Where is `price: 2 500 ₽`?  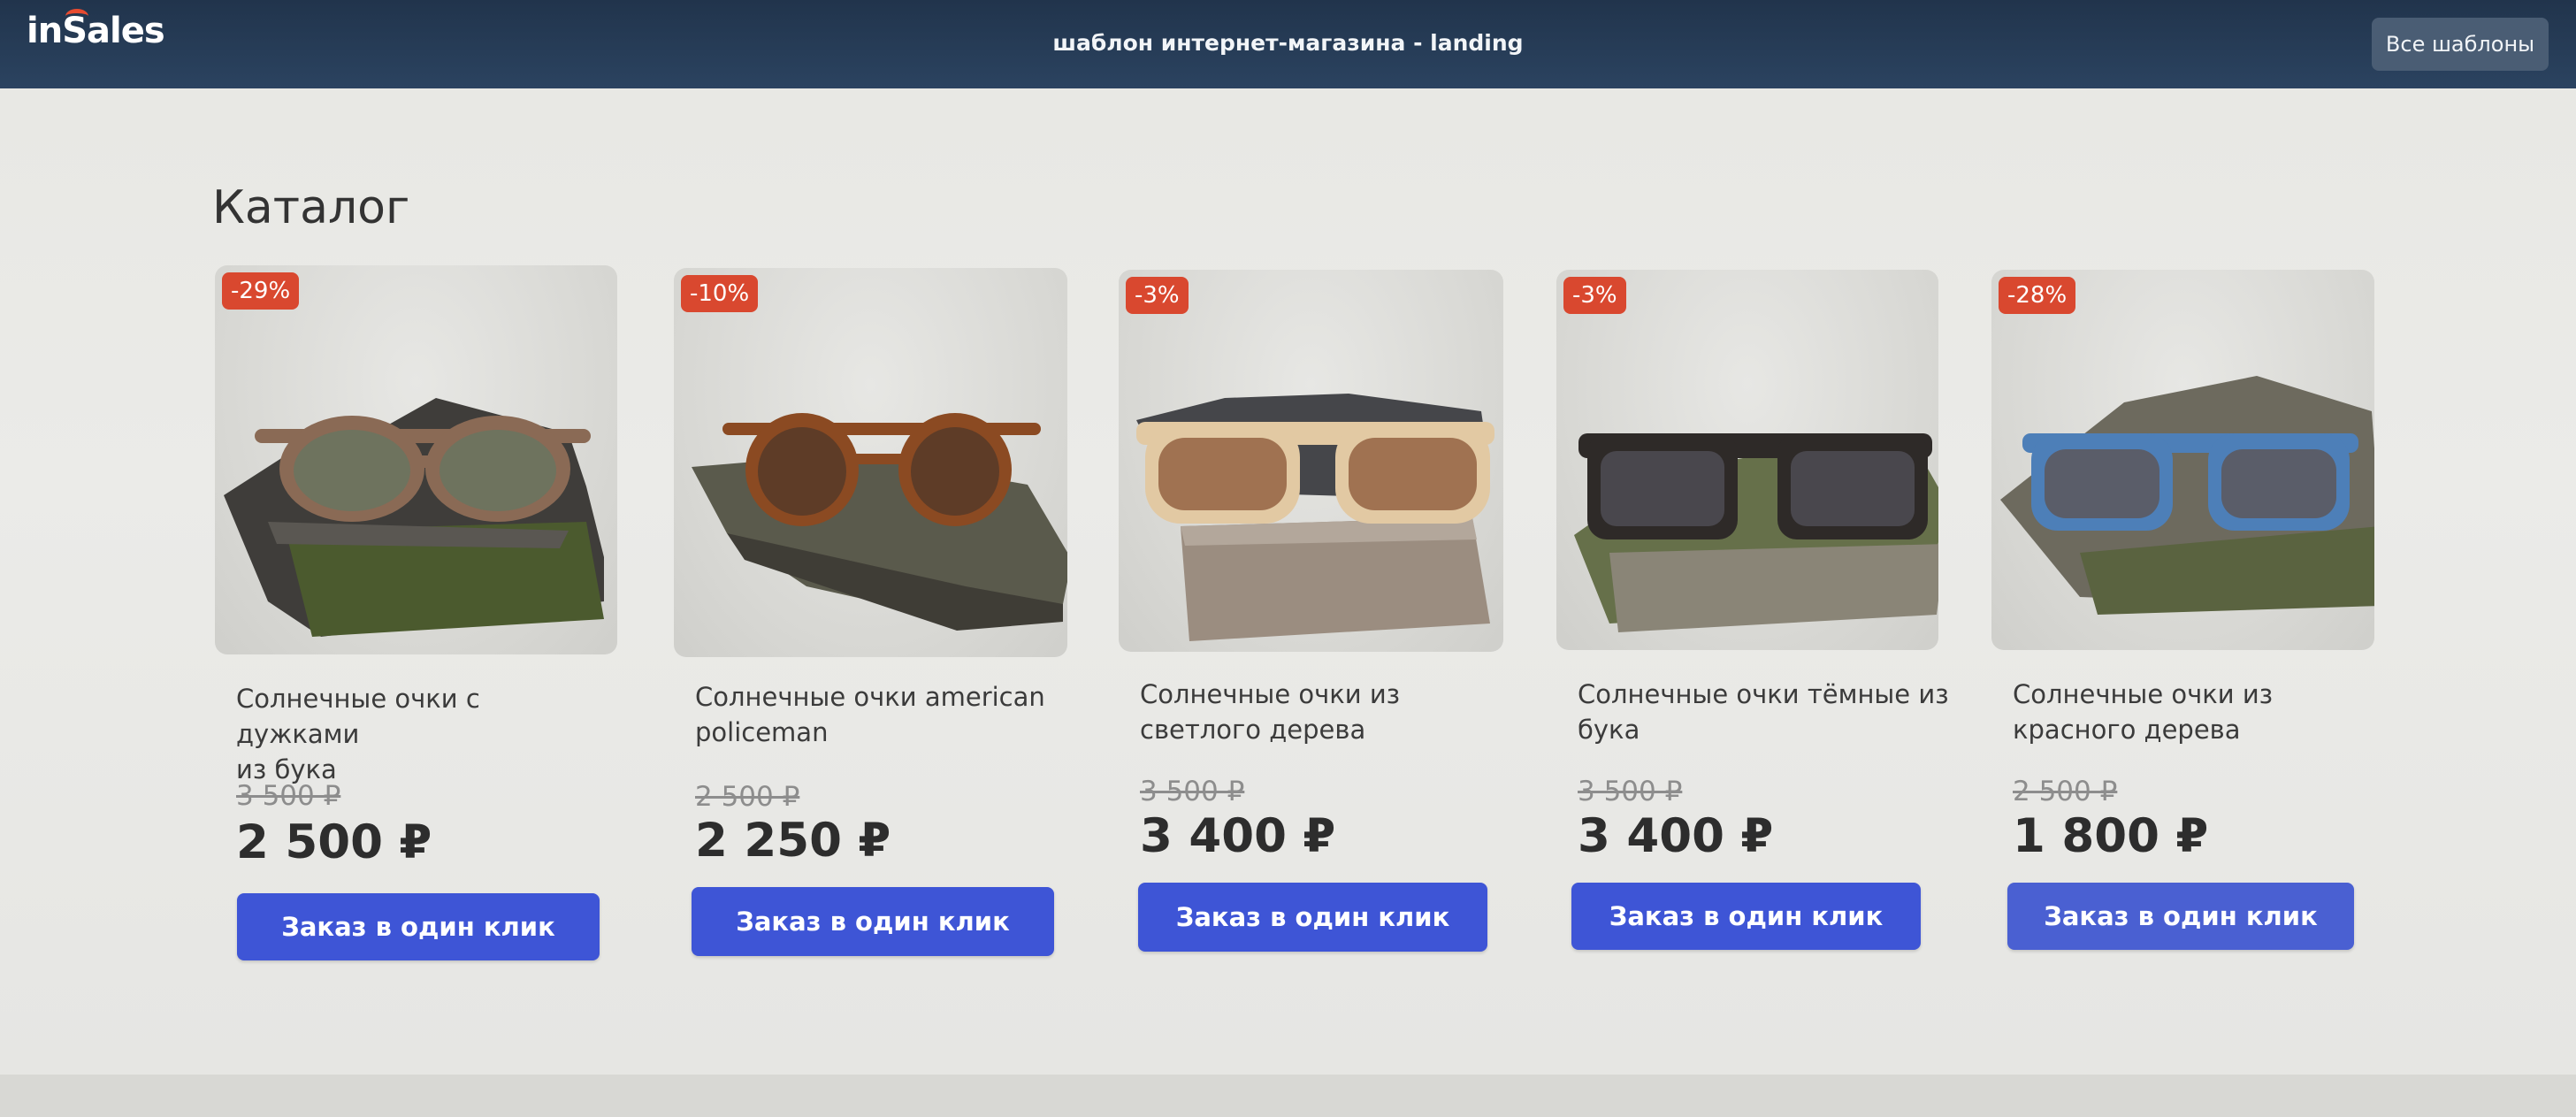 price: 2 500 ₽ is located at coordinates (334, 842).